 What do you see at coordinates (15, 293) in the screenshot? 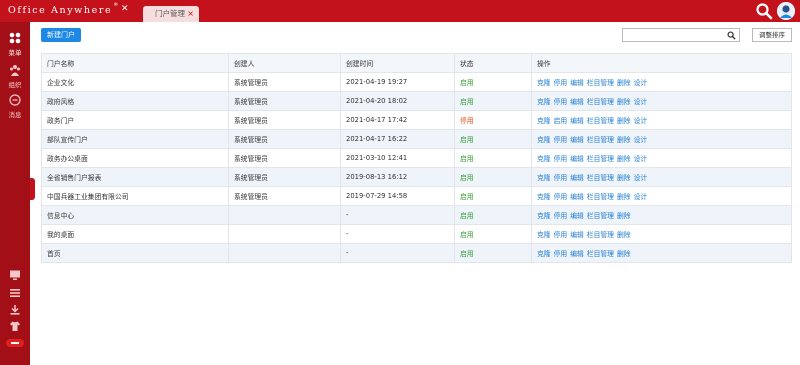
I see `list-icon` at bounding box center [15, 293].